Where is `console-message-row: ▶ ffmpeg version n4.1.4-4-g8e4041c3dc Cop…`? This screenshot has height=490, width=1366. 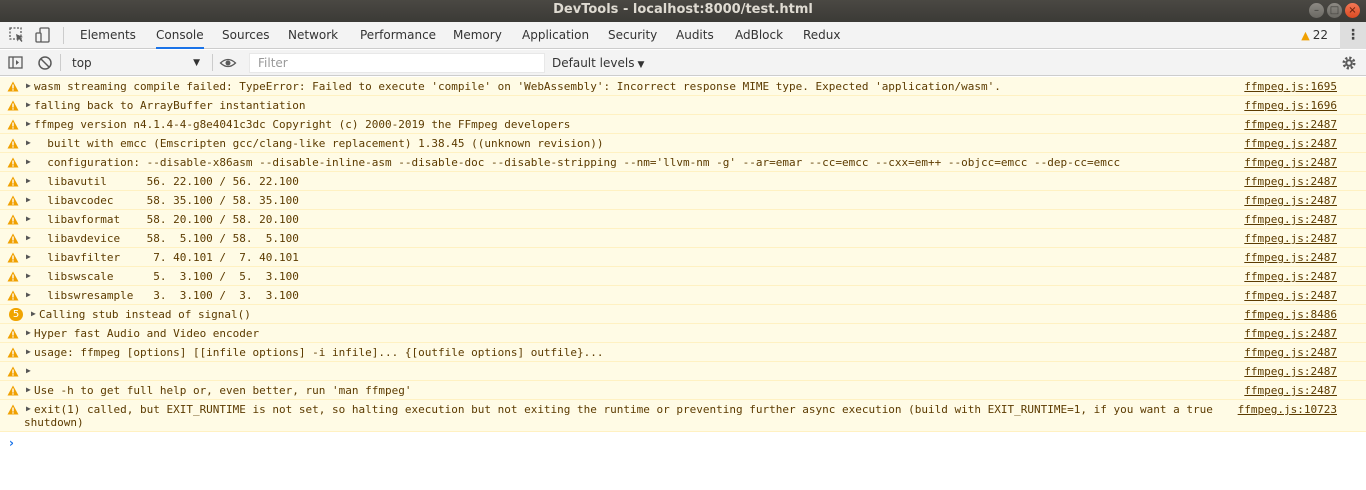
console-message-row: ▶ ffmpeg version n4.1.4-4-g8e4041c3dc Cop… is located at coordinates (683, 124).